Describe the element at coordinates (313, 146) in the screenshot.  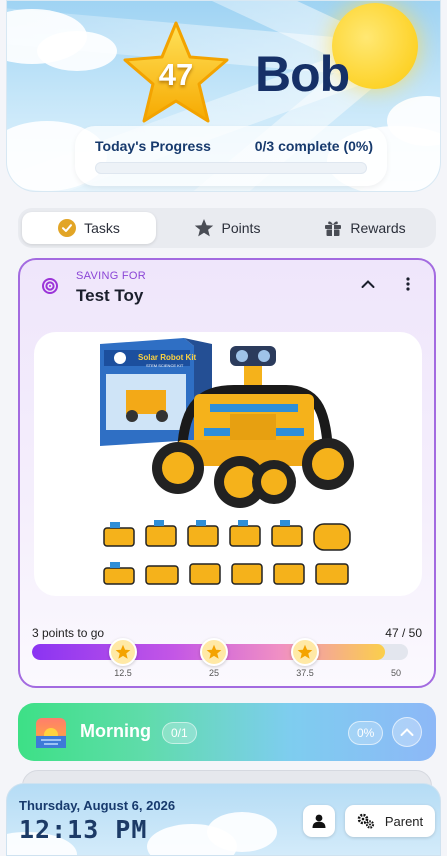
I see `progress-status: 0/3 complete (0%)` at that location.